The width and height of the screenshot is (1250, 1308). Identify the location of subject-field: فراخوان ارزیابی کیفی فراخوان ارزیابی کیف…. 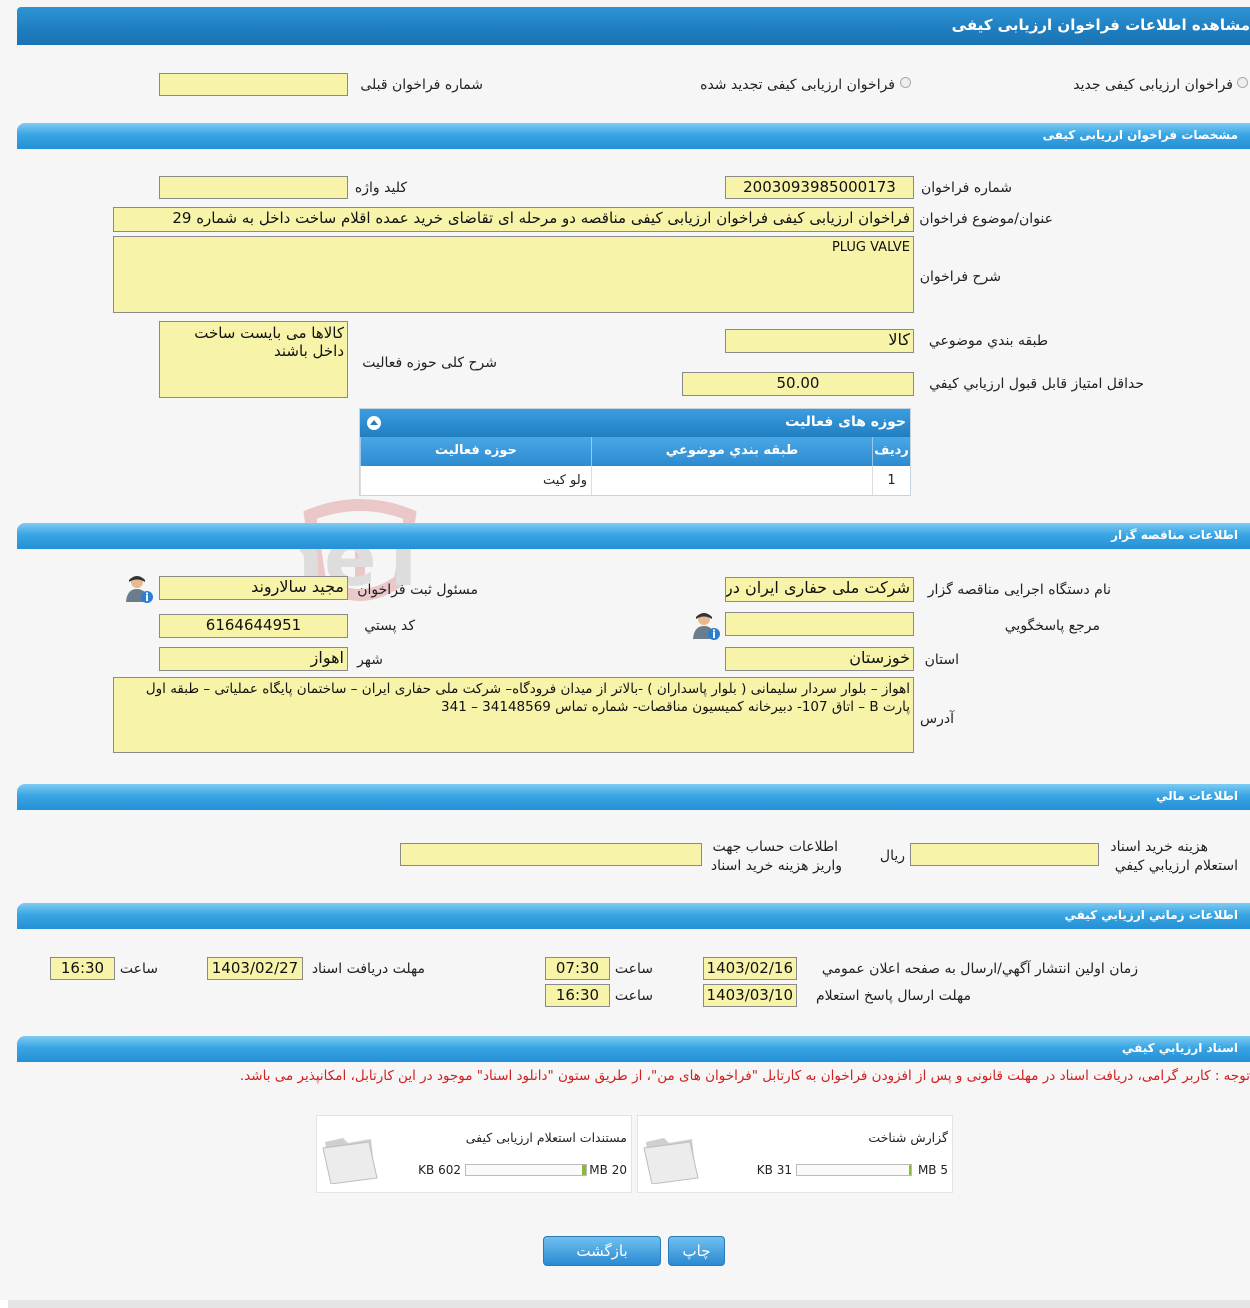
(513, 219).